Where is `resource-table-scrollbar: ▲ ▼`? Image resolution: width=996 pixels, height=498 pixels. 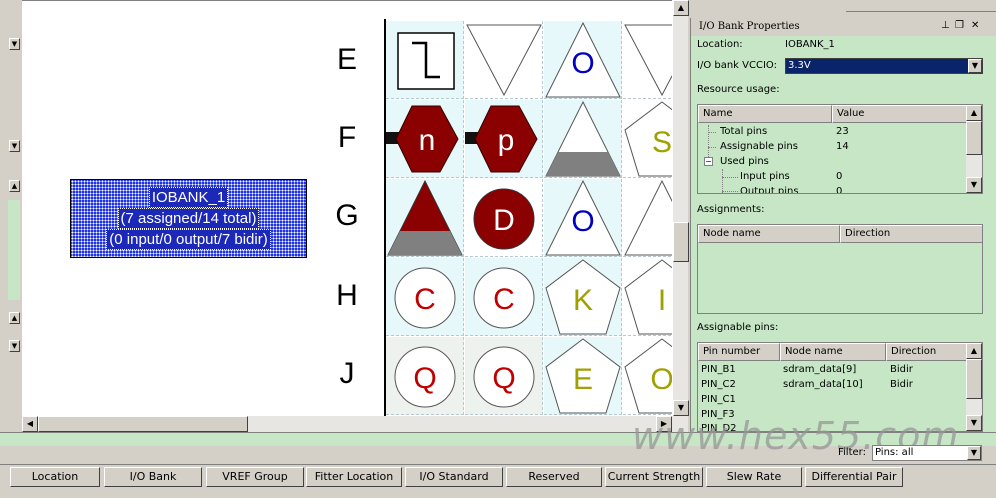
resource-table-scrollbar: ▲ ▼ is located at coordinates (974, 149).